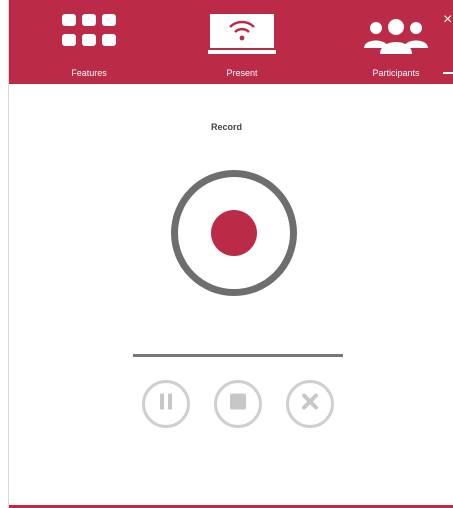  I want to click on stop-button, so click(238, 404).